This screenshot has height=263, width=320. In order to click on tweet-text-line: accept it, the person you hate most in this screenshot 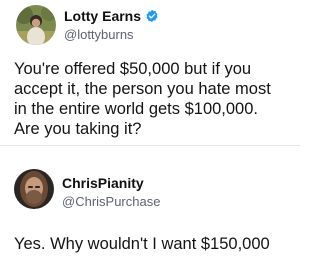, I will do `click(142, 89)`.